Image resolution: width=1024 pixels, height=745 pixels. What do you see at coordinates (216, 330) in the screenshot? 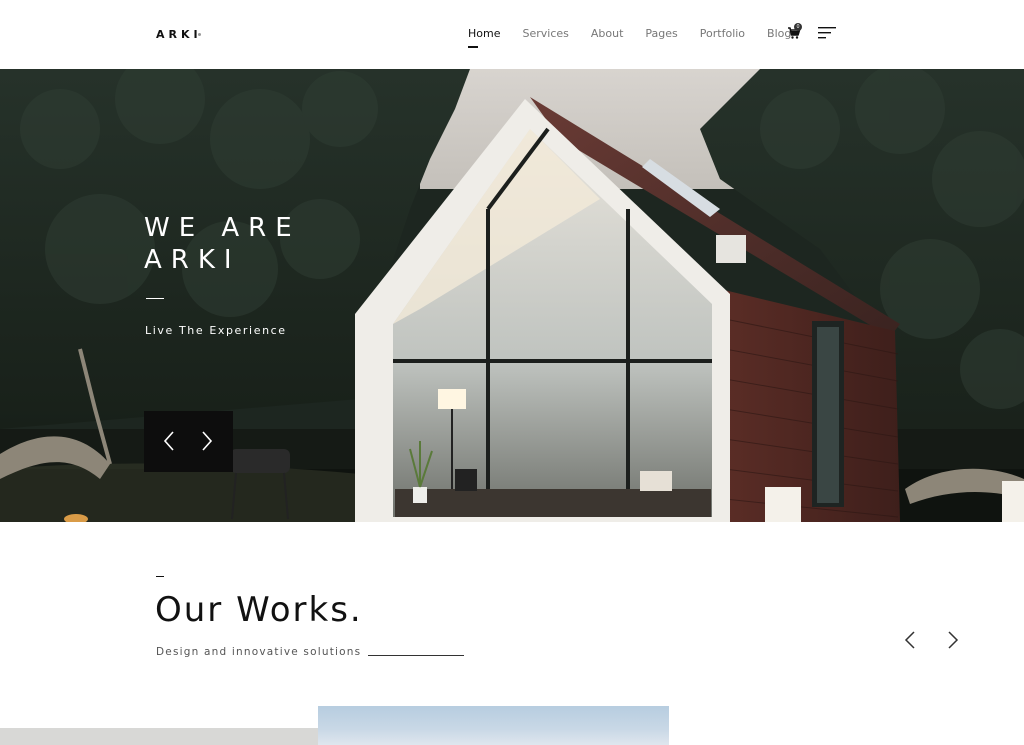
I see `hero-subtitle: Live The Experience` at bounding box center [216, 330].